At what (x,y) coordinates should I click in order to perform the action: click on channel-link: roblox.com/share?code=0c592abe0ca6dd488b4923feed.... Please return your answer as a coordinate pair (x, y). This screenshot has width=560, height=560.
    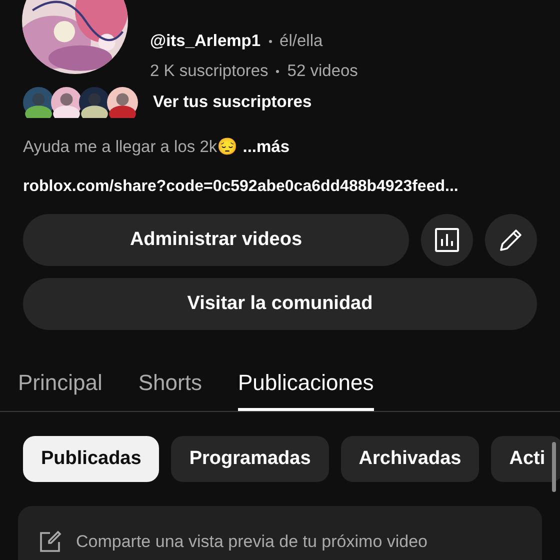
    Looking at the image, I should click on (291, 187).